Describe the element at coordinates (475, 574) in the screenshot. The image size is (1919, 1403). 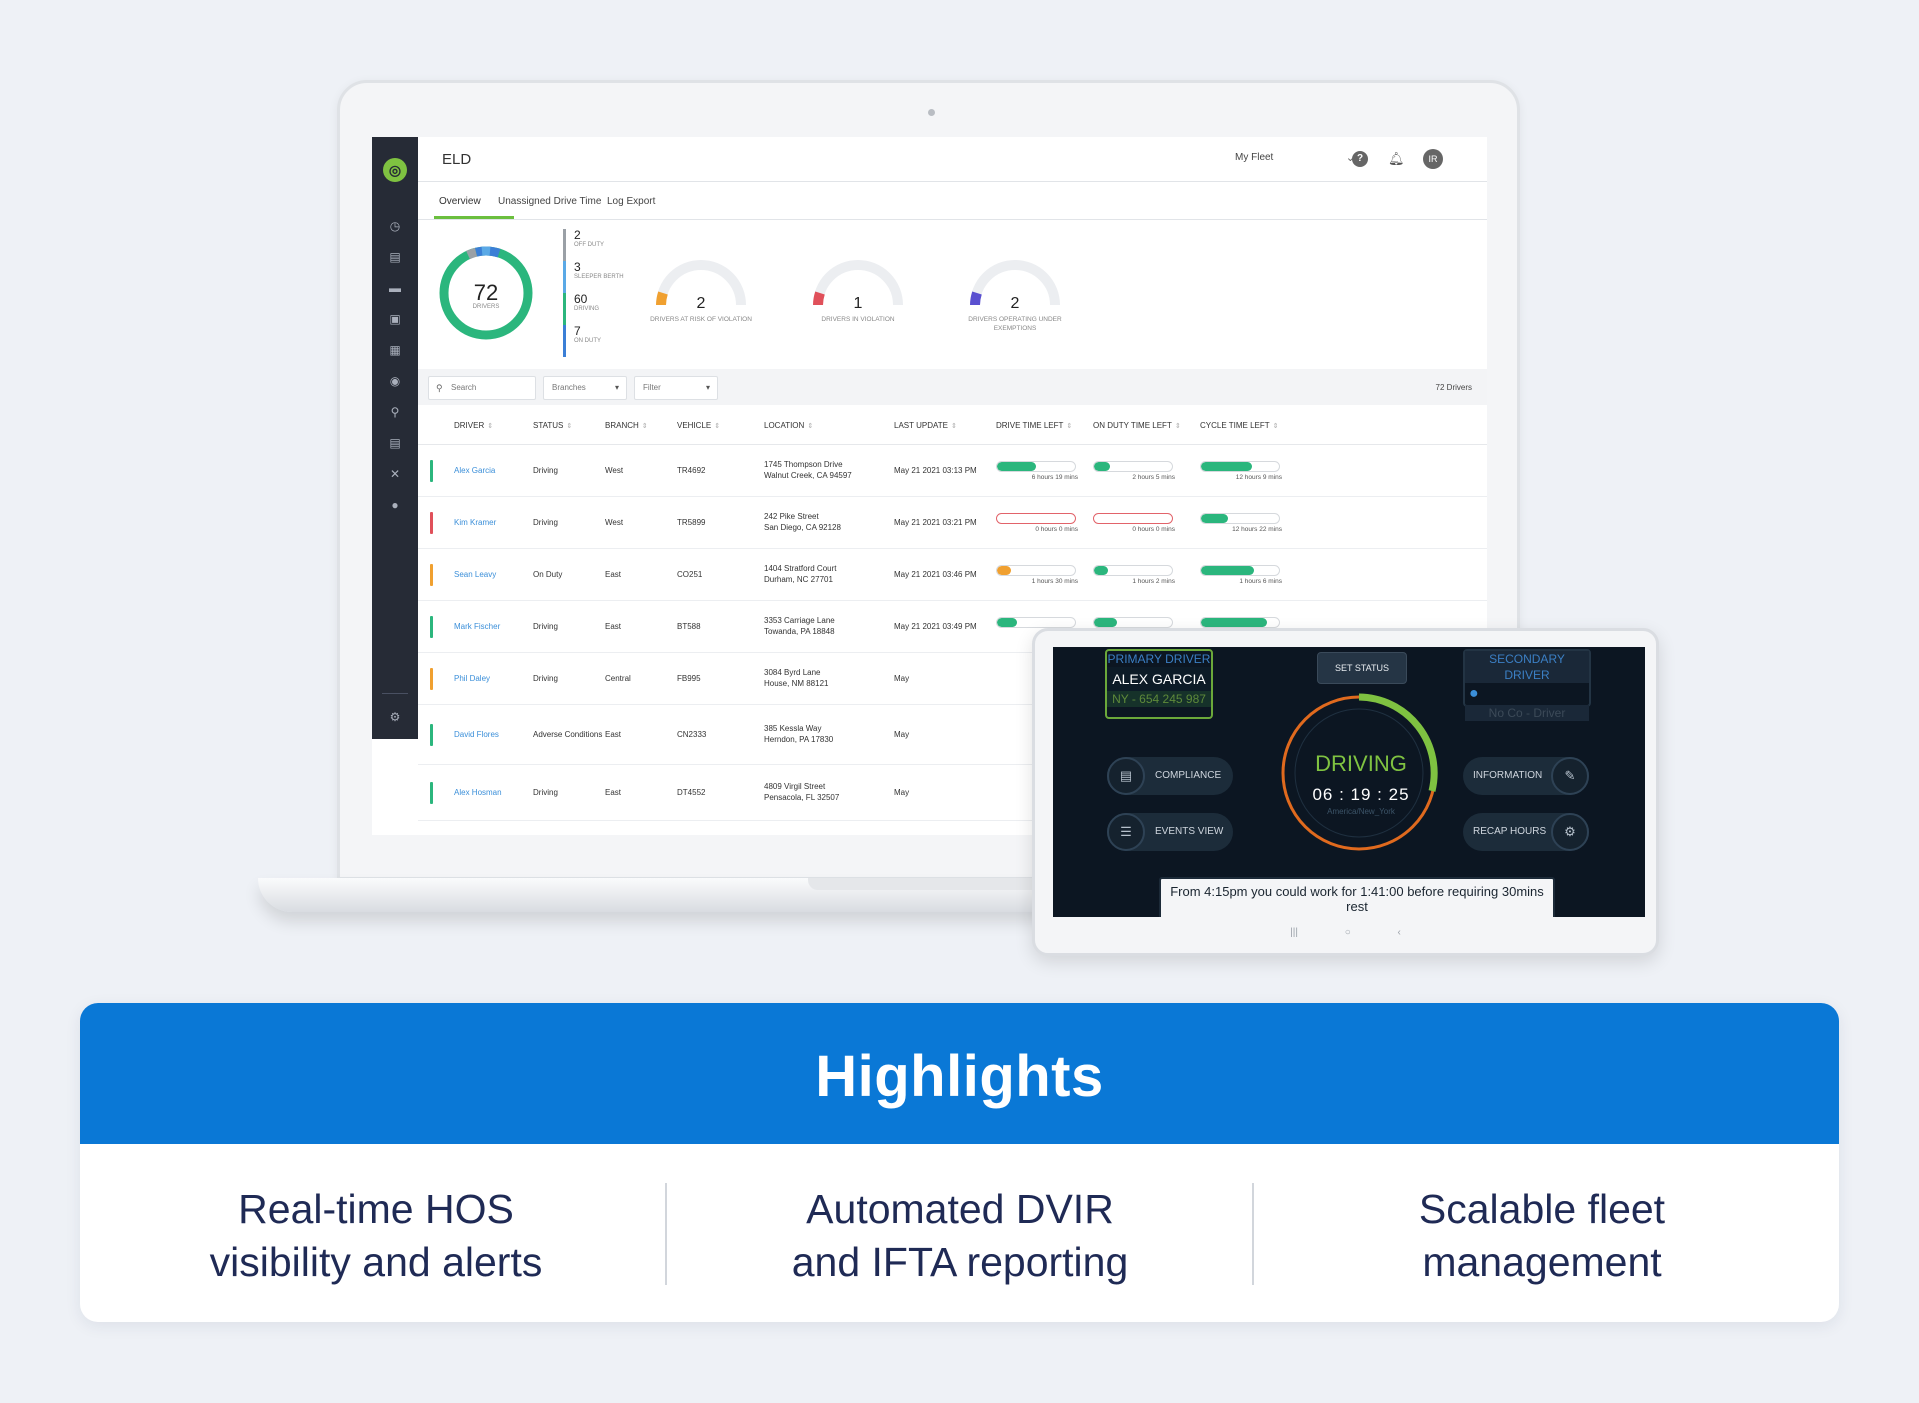
I see `driver-link: Sean Leavy` at that location.